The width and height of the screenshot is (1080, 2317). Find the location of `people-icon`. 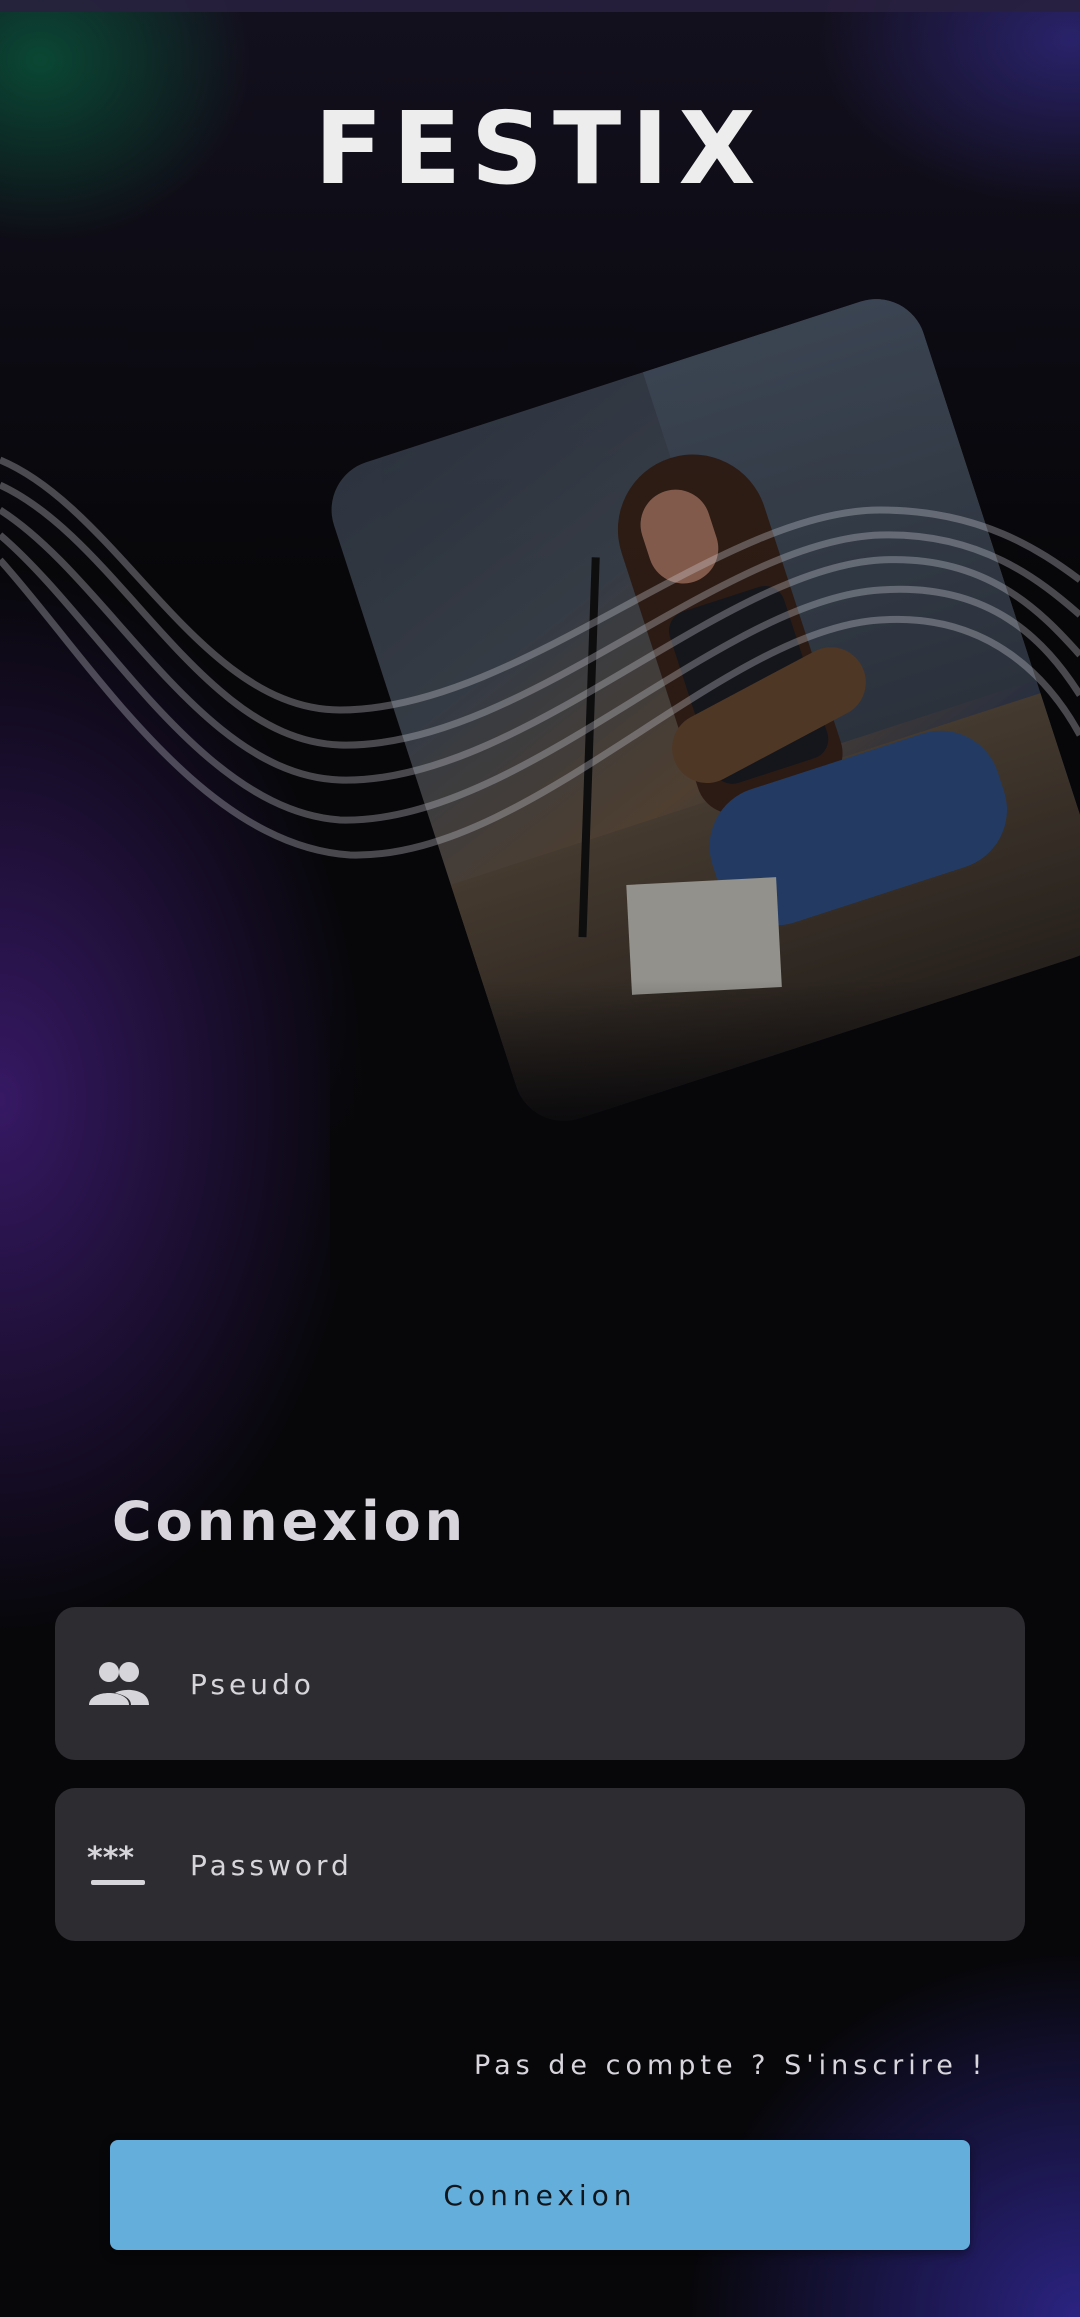

people-icon is located at coordinates (119, 1684).